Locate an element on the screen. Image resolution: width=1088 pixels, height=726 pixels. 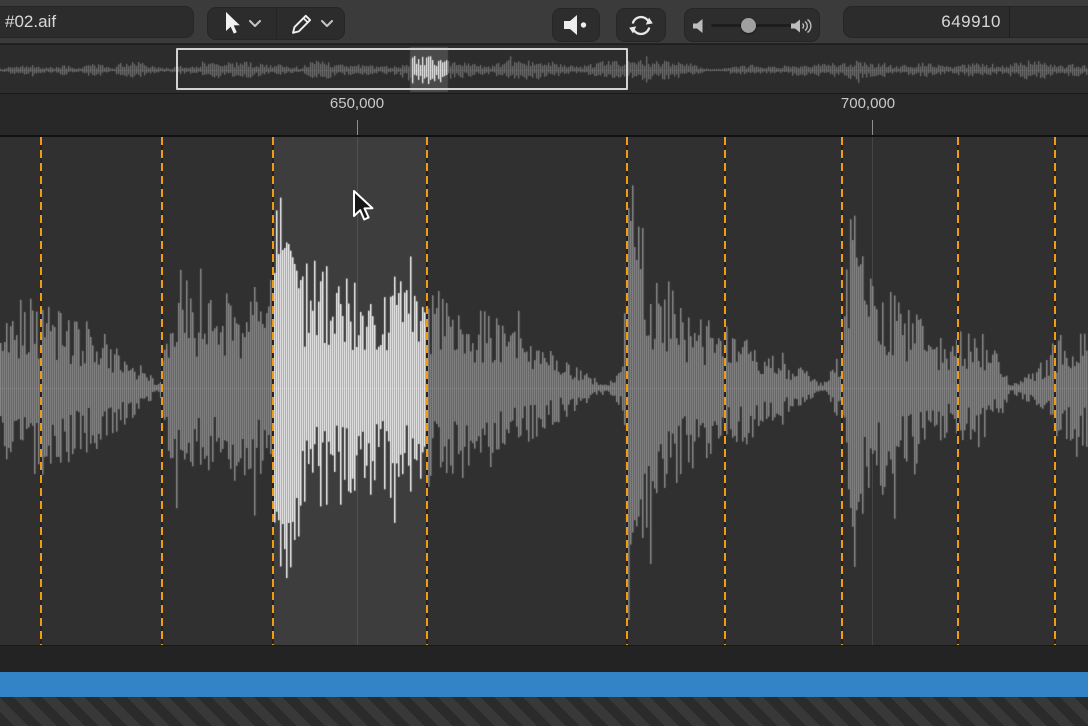
loop-icon is located at coordinates (641, 25).